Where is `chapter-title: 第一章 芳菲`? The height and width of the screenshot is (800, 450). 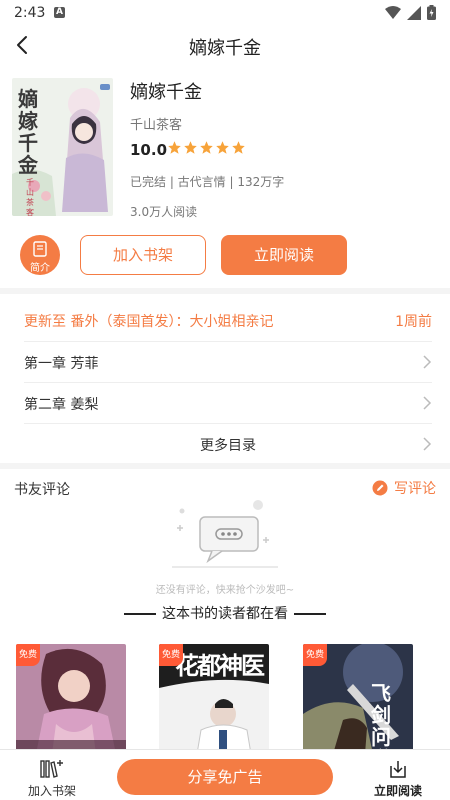
chapter-title: 第一章 芳菲 is located at coordinates (61, 364).